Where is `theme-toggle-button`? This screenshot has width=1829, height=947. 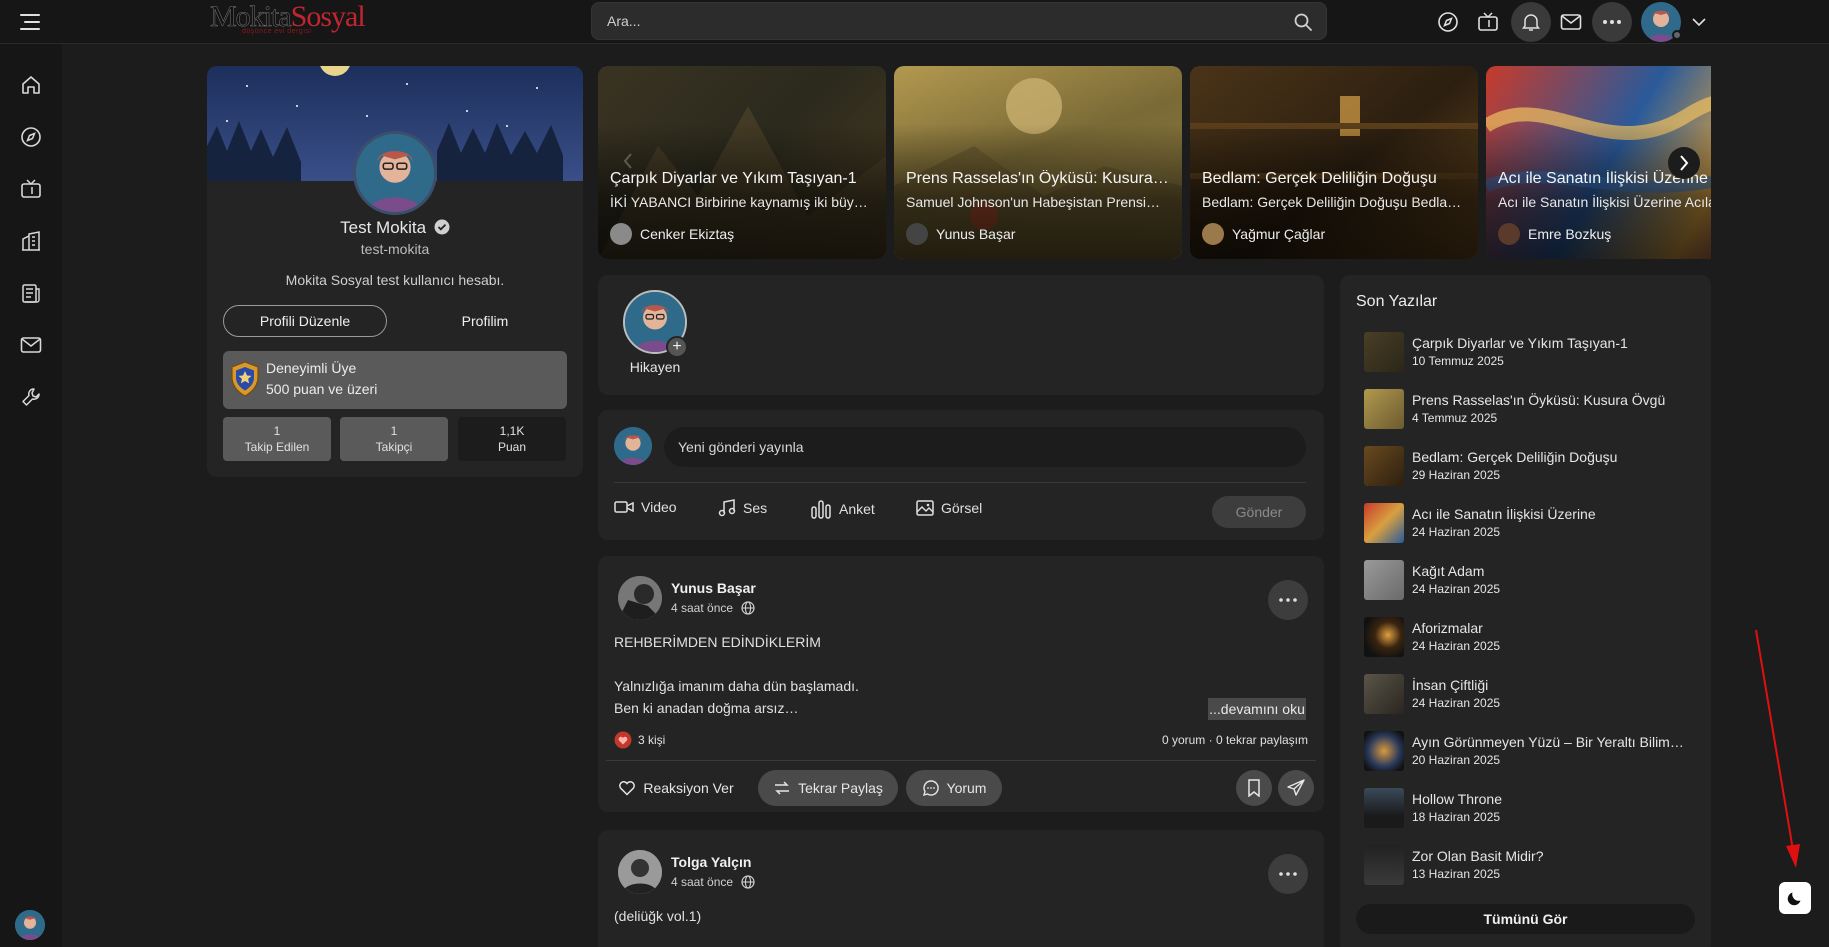 theme-toggle-button is located at coordinates (1795, 898).